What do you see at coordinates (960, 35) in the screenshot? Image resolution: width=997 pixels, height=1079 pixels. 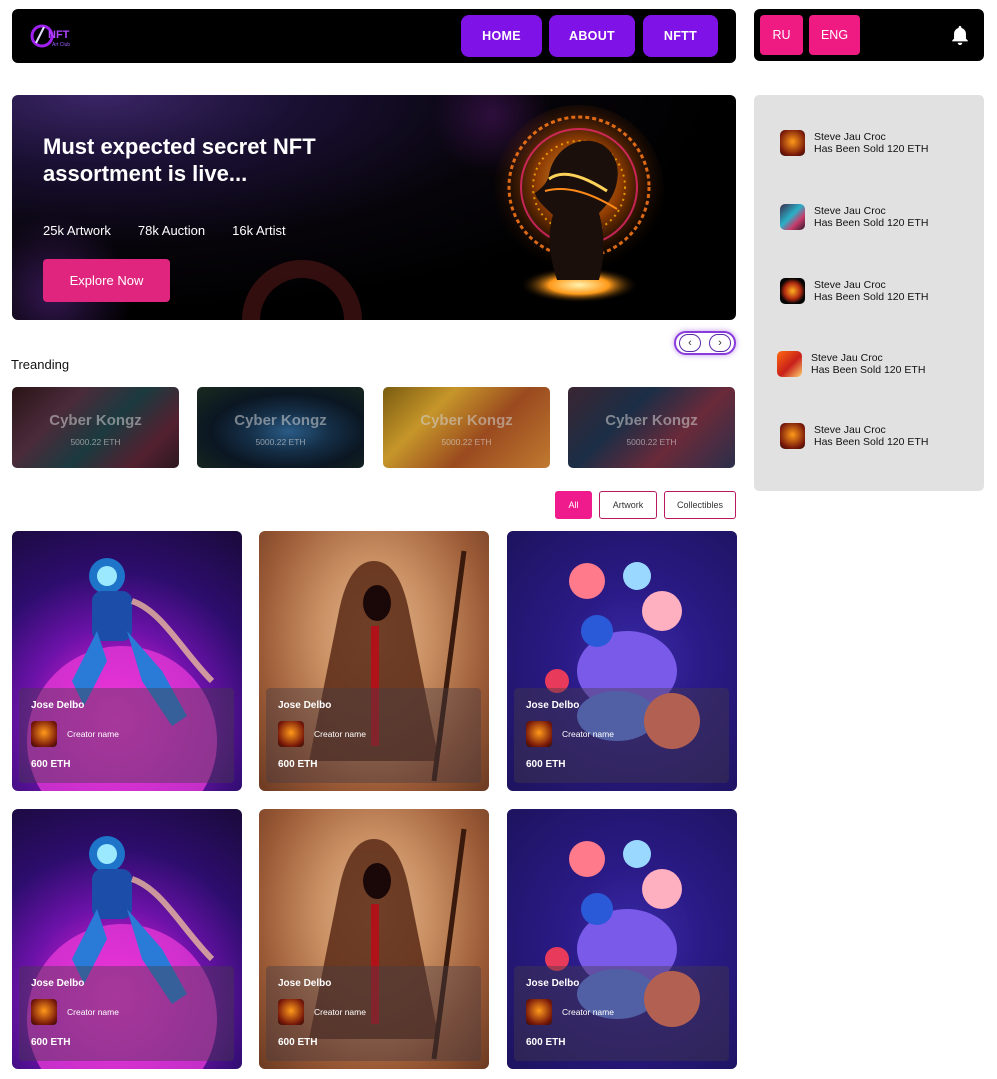 I see `bell-icon` at bounding box center [960, 35].